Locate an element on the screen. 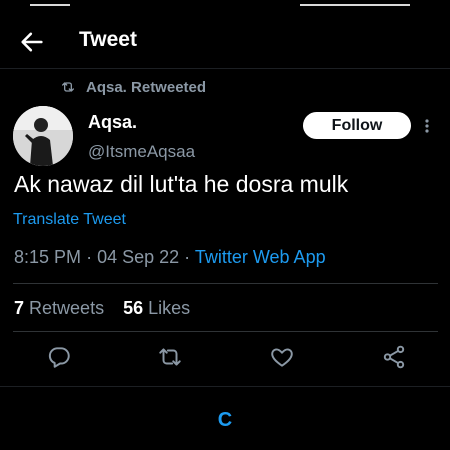 The height and width of the screenshot is (450, 450). share-icon is located at coordinates (394, 357).